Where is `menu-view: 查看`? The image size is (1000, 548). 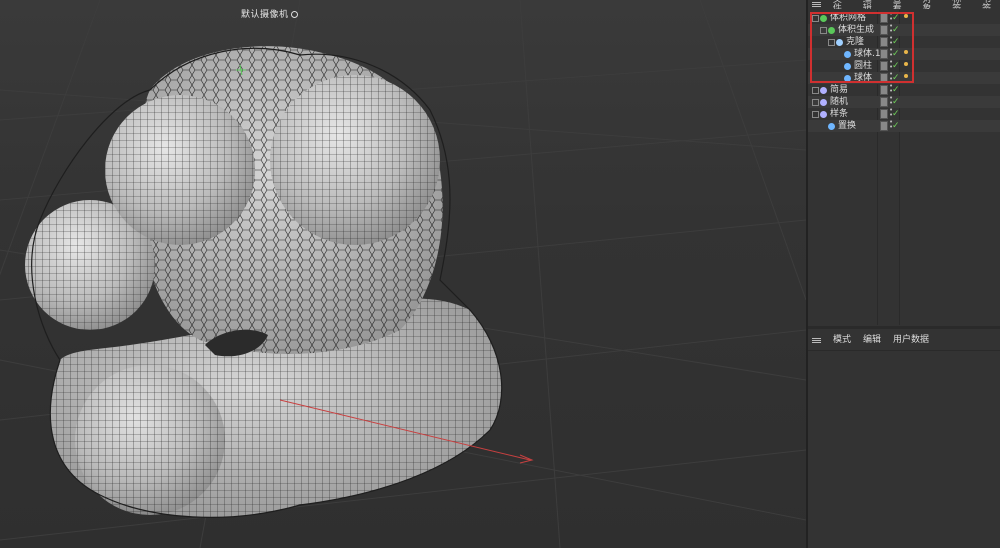 menu-view: 查看 is located at coordinates (902, 4).